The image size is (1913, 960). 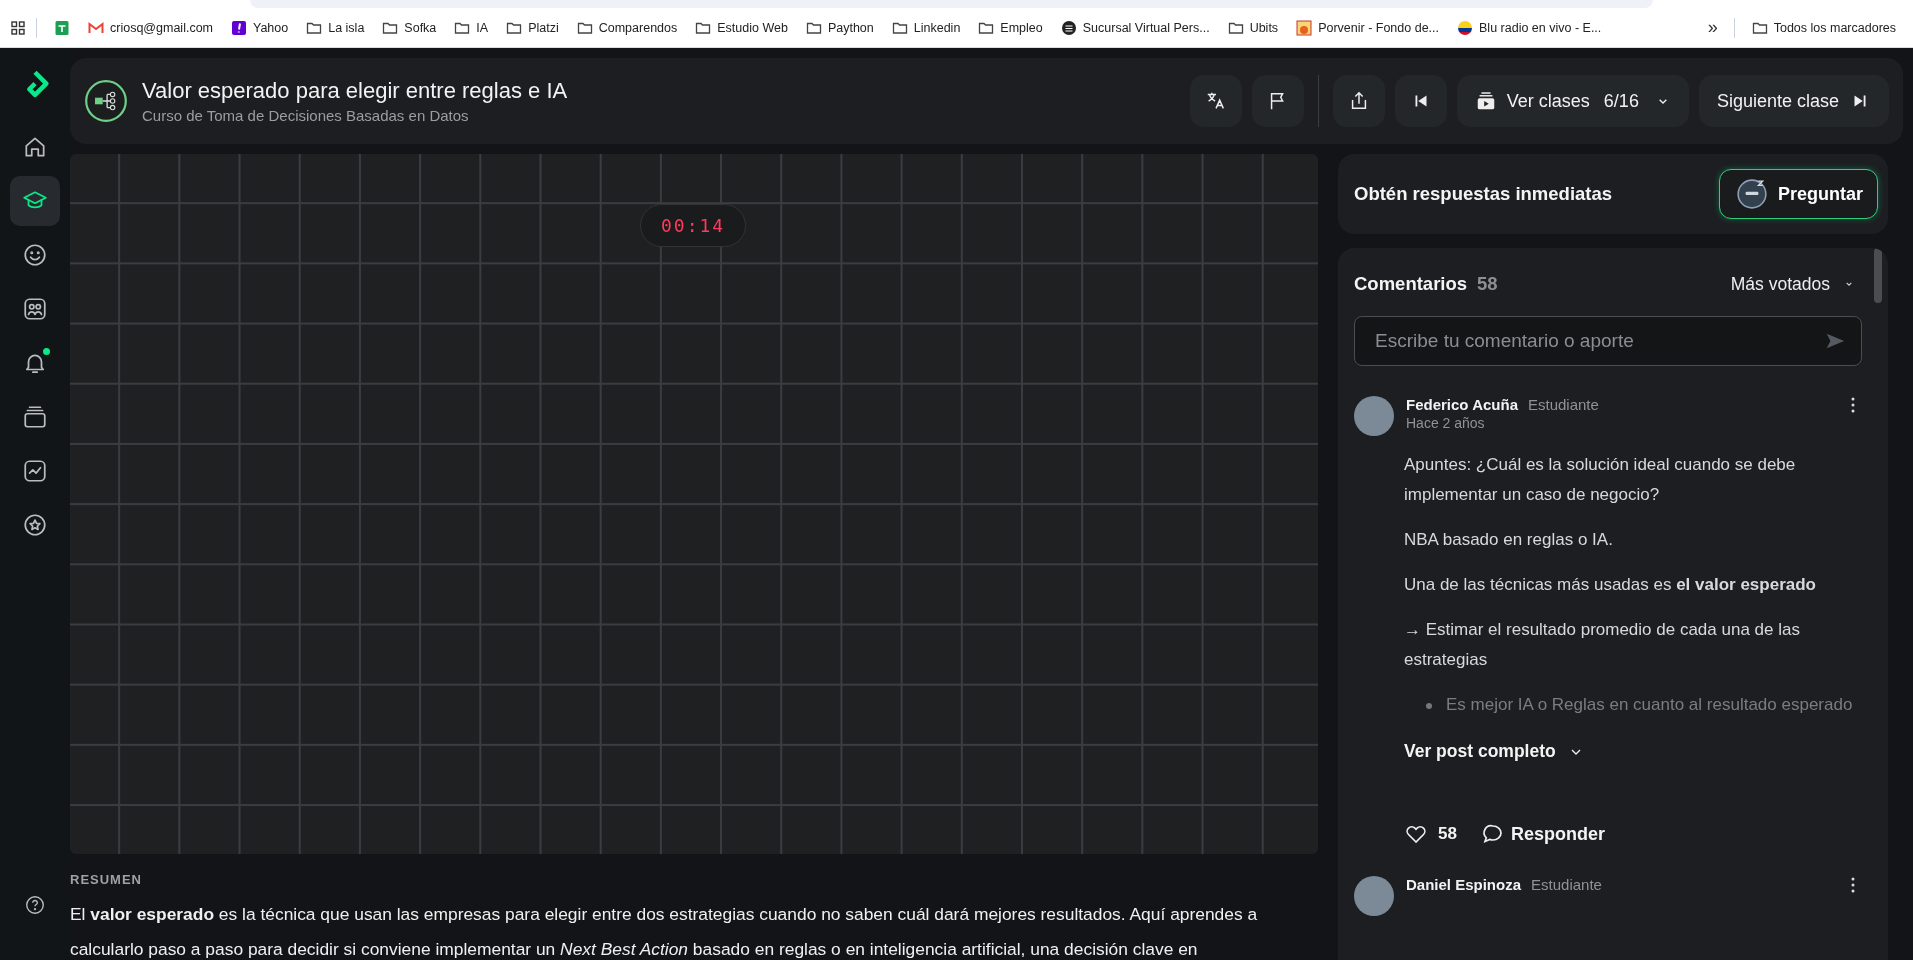 I want to click on share-button, so click(x=1358, y=101).